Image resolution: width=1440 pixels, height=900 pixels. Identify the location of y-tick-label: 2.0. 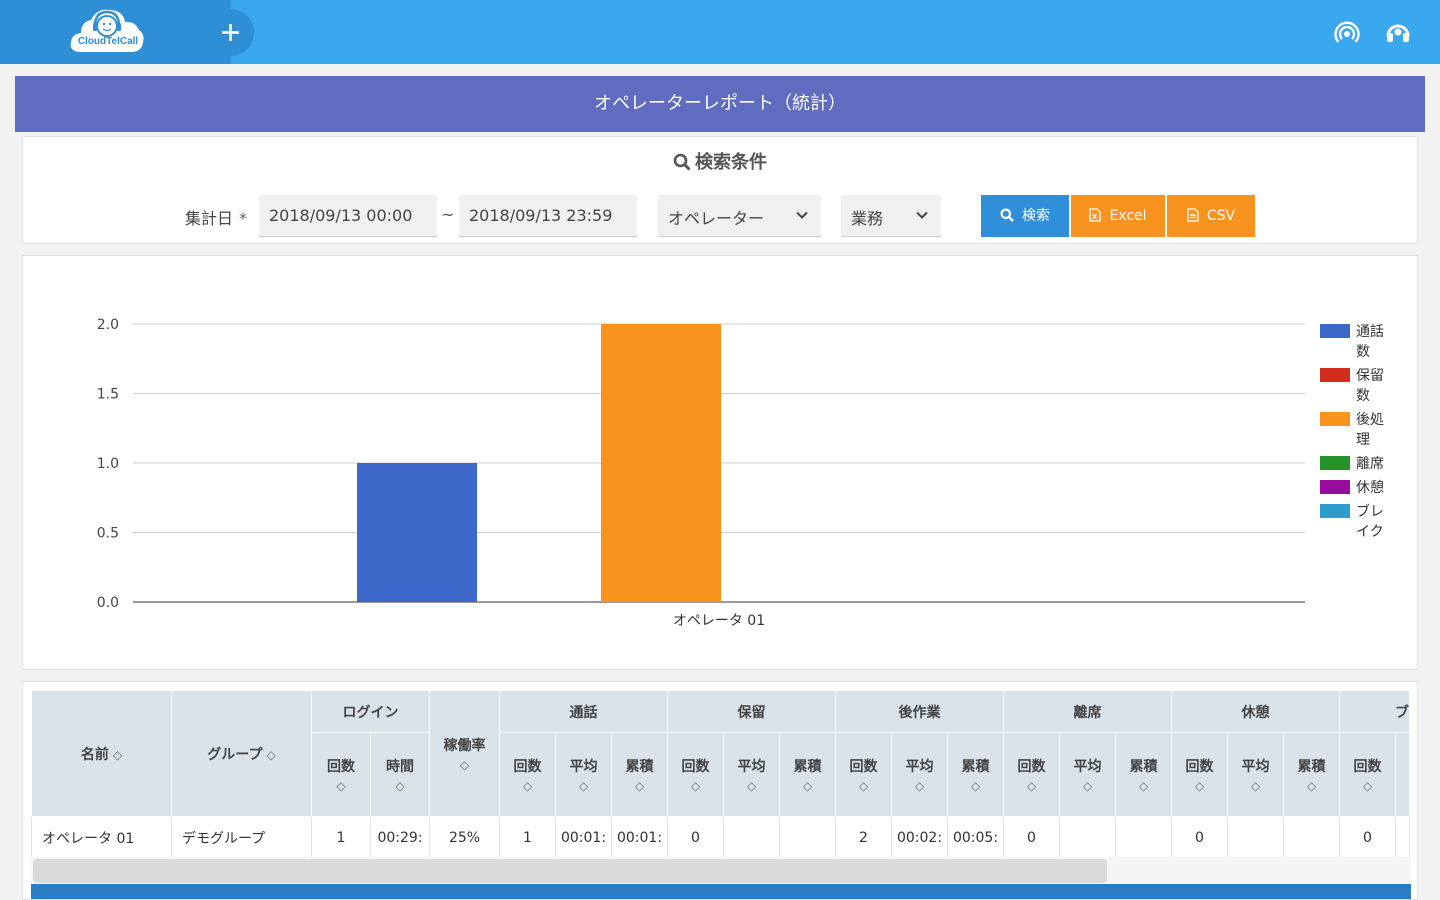
(108, 325).